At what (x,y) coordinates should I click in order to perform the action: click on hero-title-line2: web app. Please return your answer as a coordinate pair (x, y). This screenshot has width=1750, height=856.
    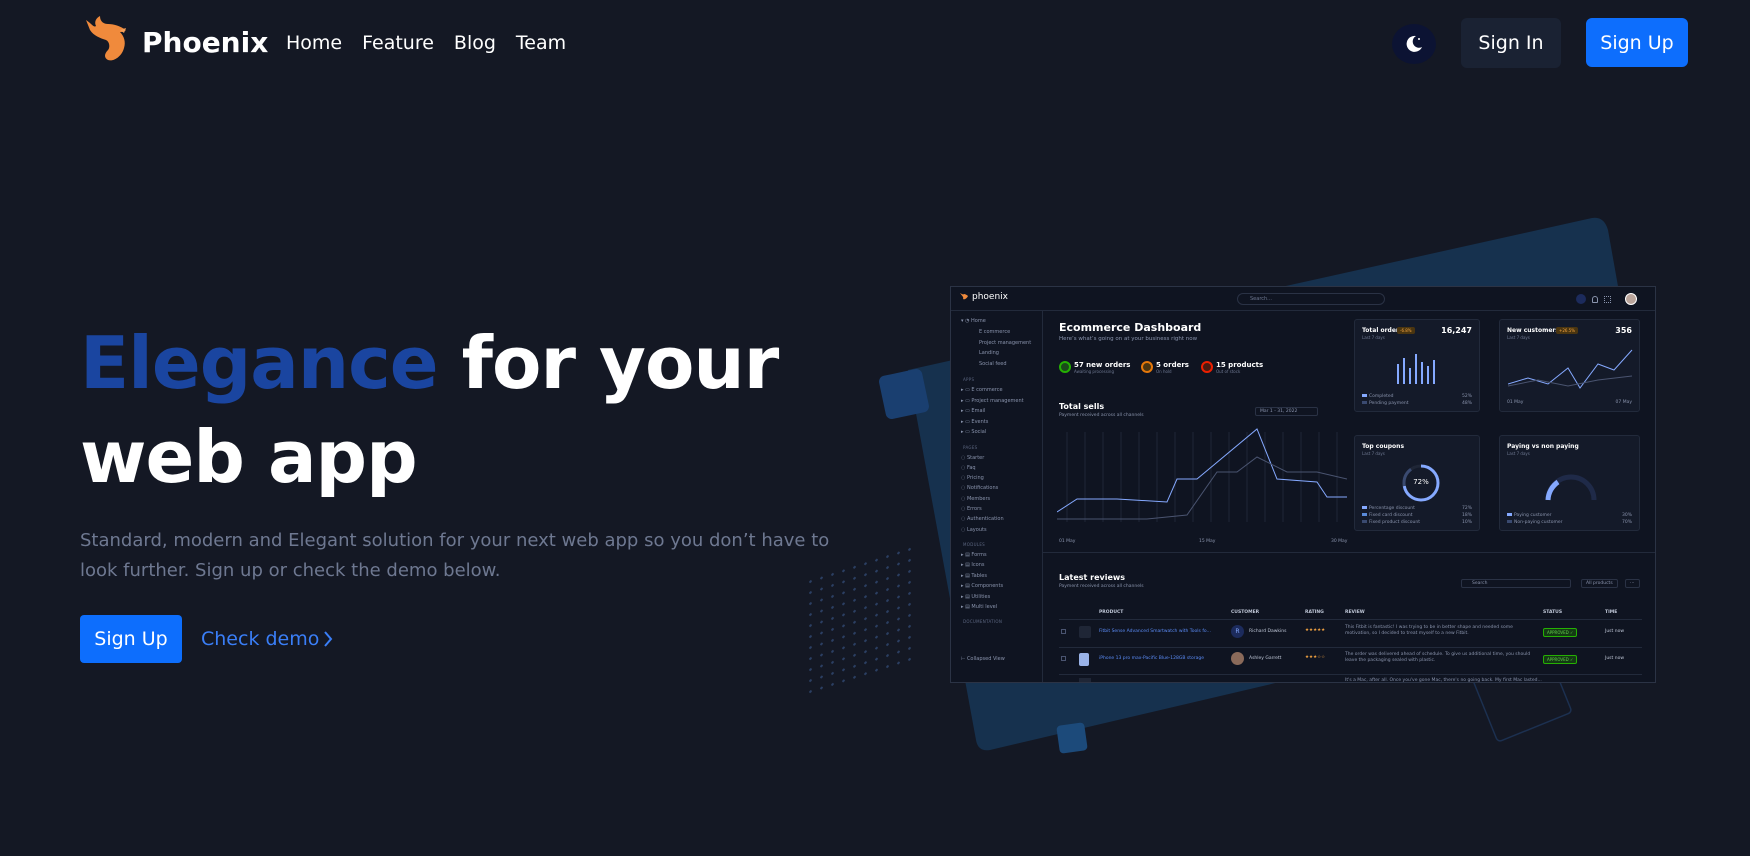
    Looking at the image, I should click on (249, 457).